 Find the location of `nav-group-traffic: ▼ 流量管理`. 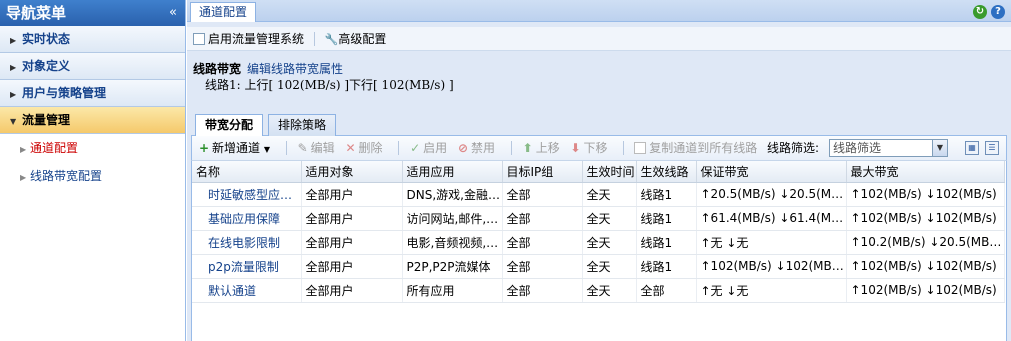

nav-group-traffic: ▼ 流量管理 is located at coordinates (92, 120).